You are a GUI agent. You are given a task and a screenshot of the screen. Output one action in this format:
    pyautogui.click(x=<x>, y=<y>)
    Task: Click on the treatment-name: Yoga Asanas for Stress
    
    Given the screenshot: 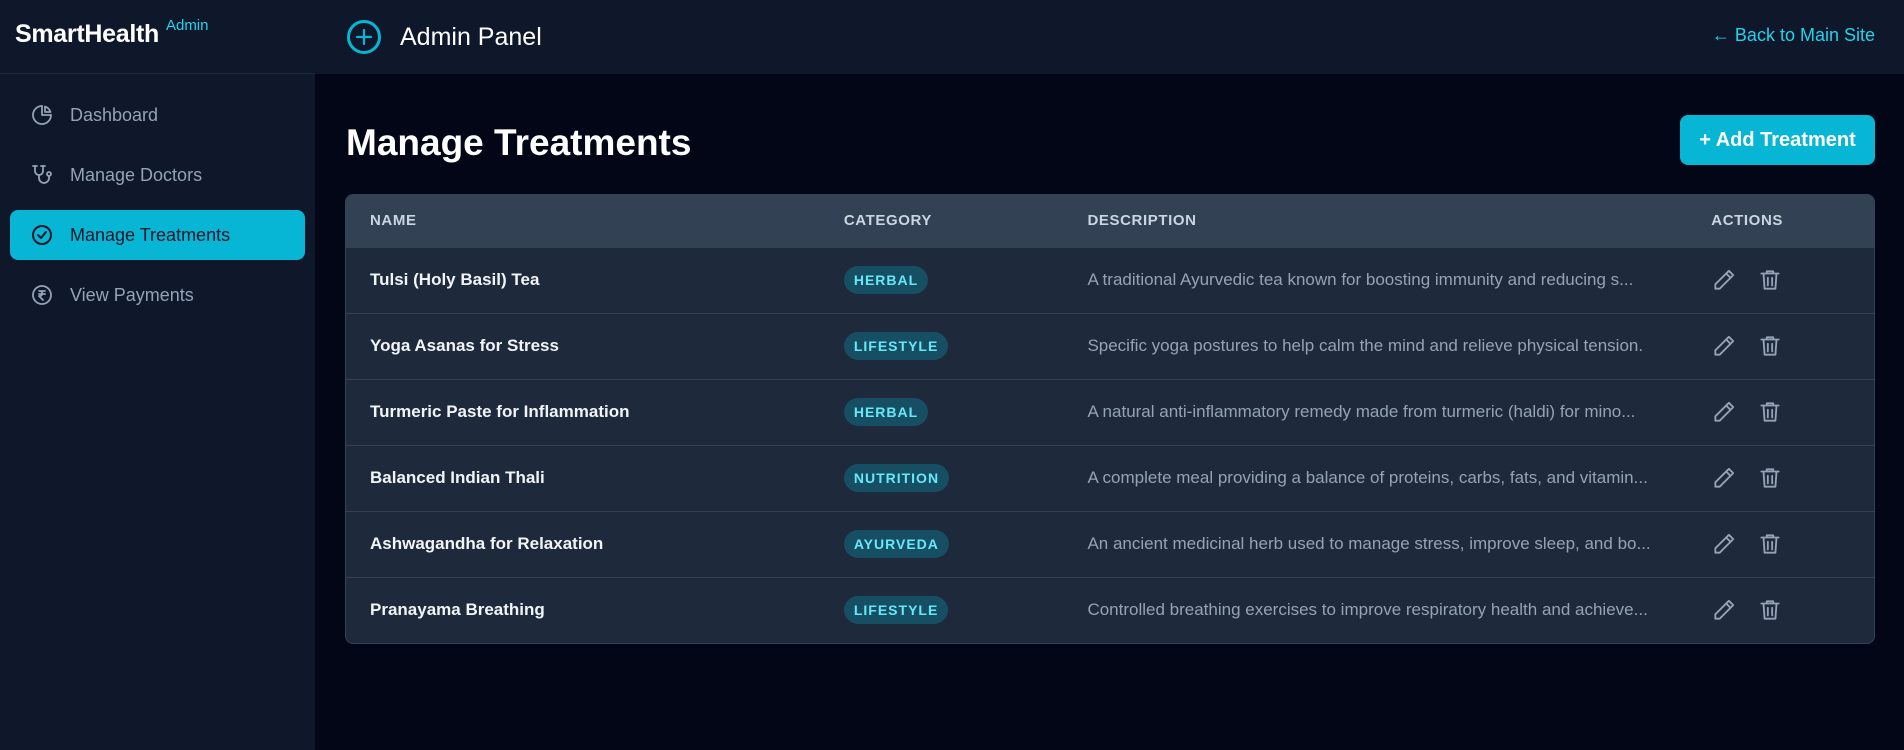 What is the action you would take?
    pyautogui.click(x=464, y=345)
    